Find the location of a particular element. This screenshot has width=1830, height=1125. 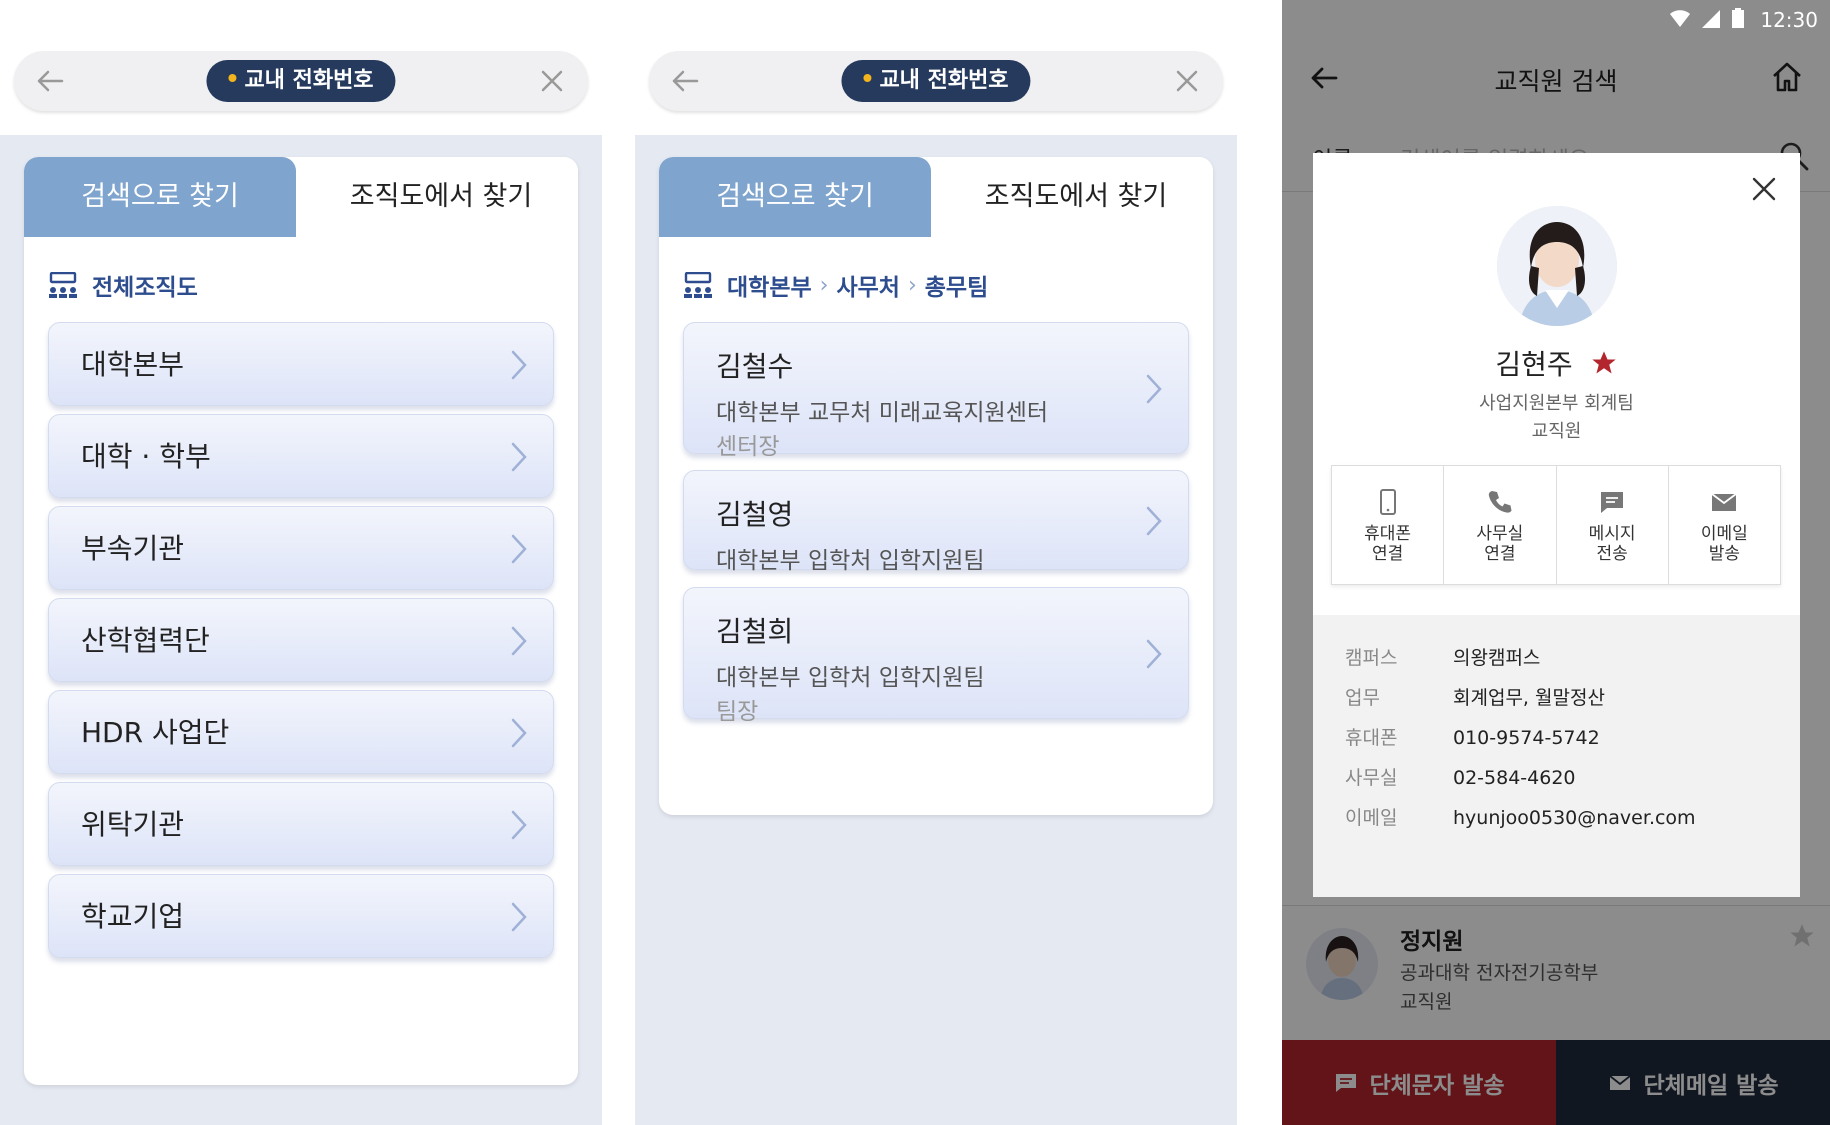

info-value: 의왕캠퍼스 is located at coordinates (1497, 658).